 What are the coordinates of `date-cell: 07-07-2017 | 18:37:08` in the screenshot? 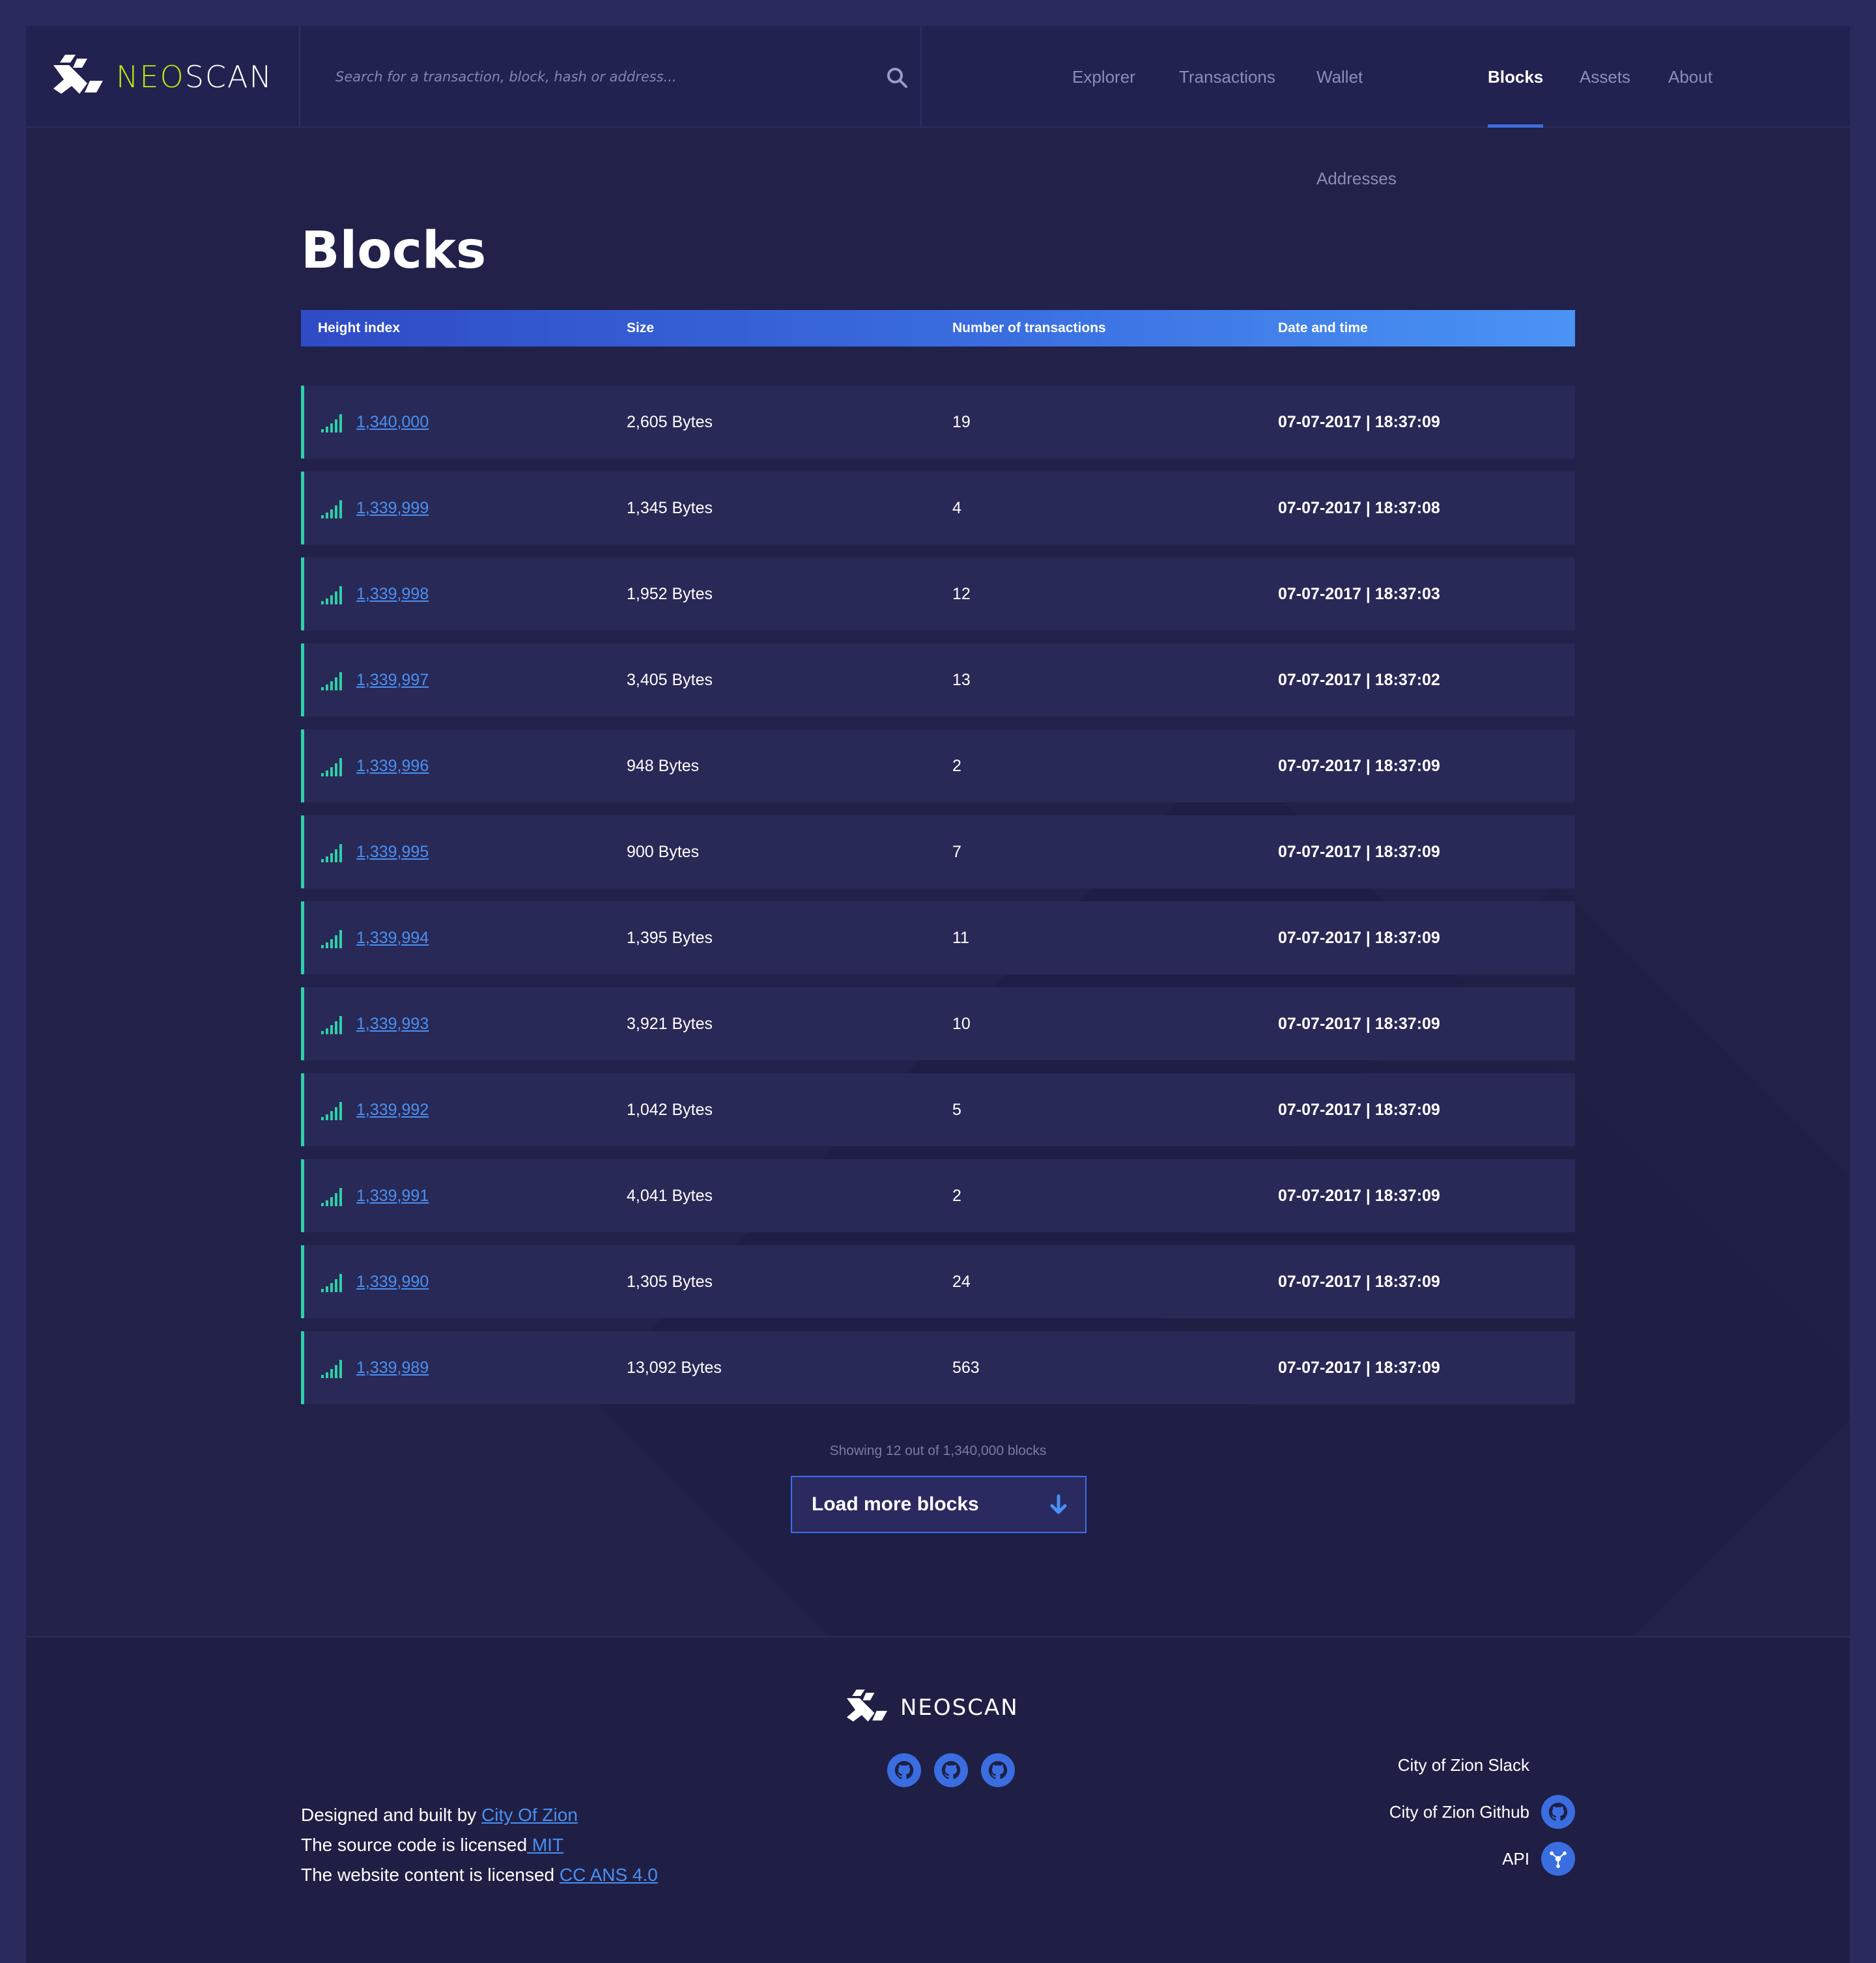 It's located at (1359, 508).